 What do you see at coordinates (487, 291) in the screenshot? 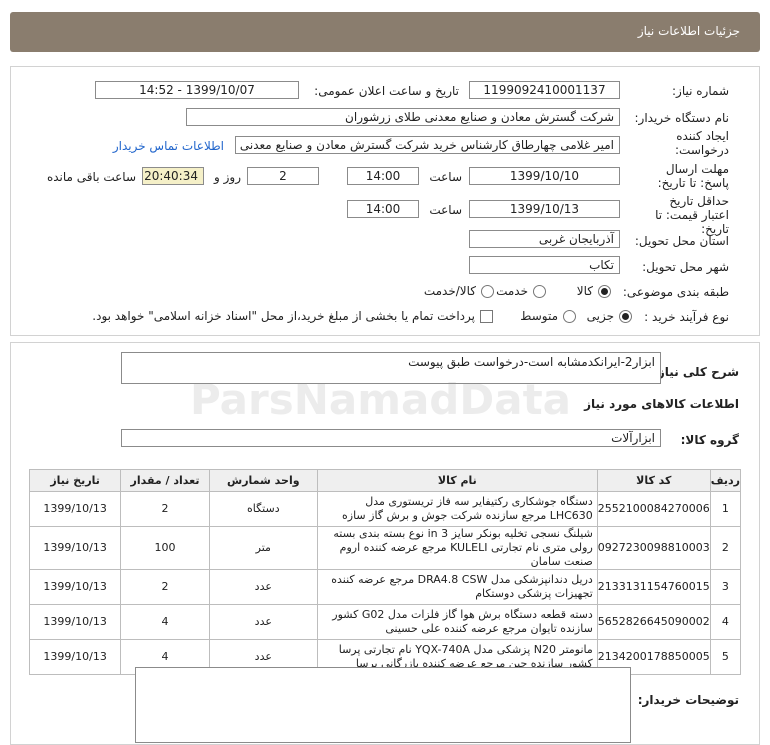
I see `category-goods-service-radio` at bounding box center [487, 291].